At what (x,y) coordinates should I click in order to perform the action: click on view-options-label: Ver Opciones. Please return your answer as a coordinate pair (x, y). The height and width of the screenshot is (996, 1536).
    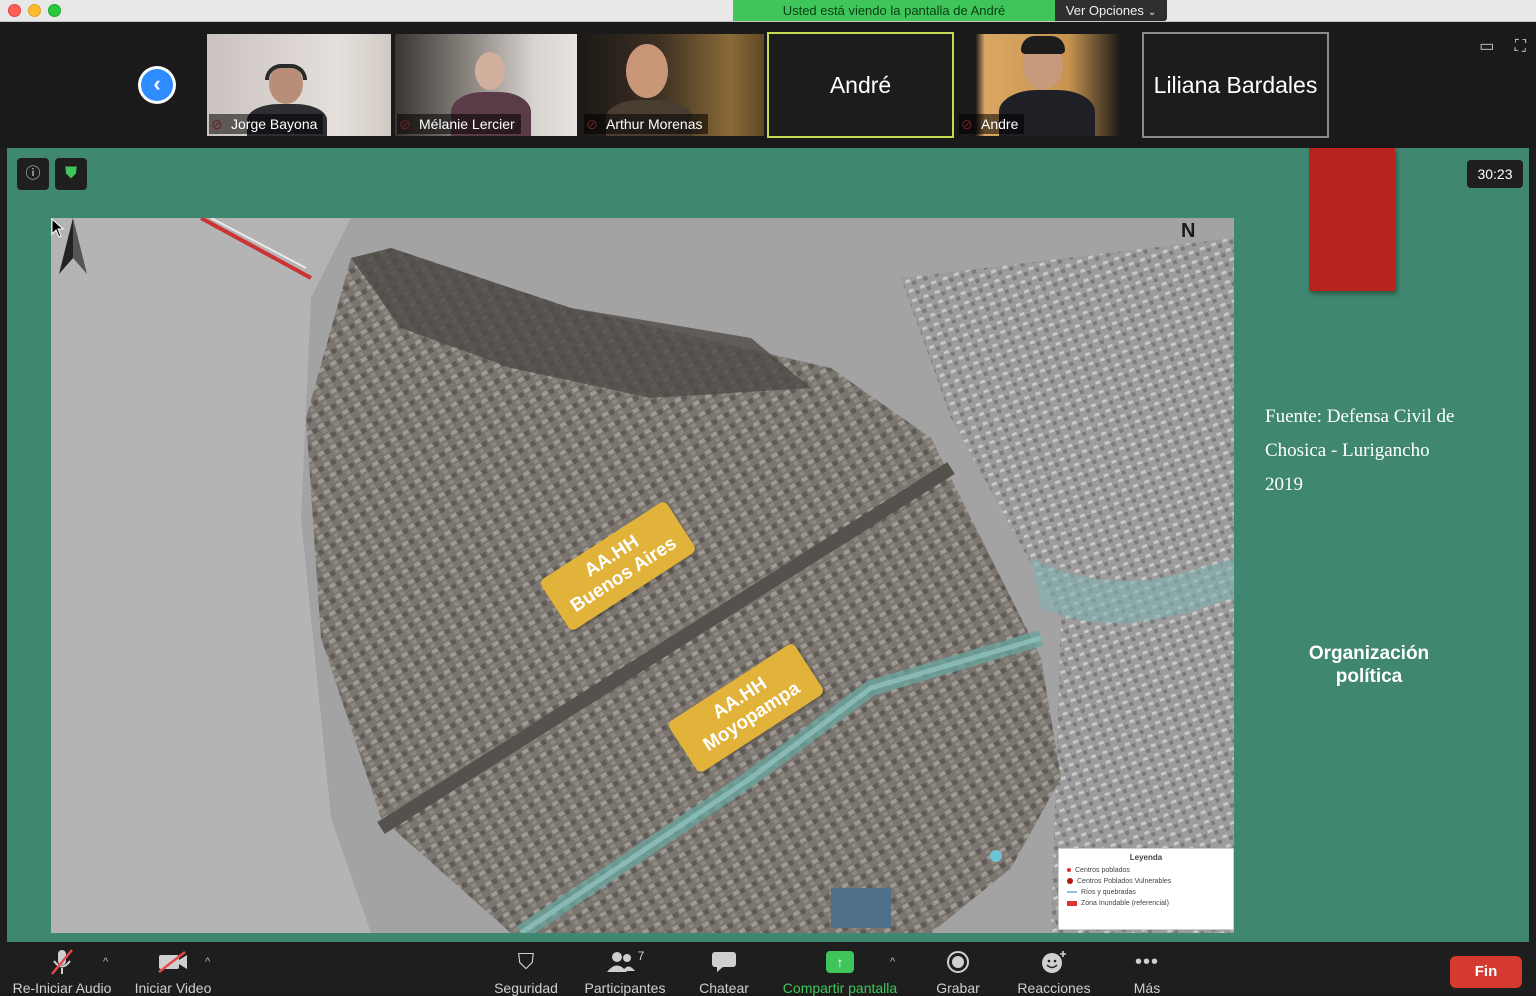
    Looking at the image, I should click on (1104, 10).